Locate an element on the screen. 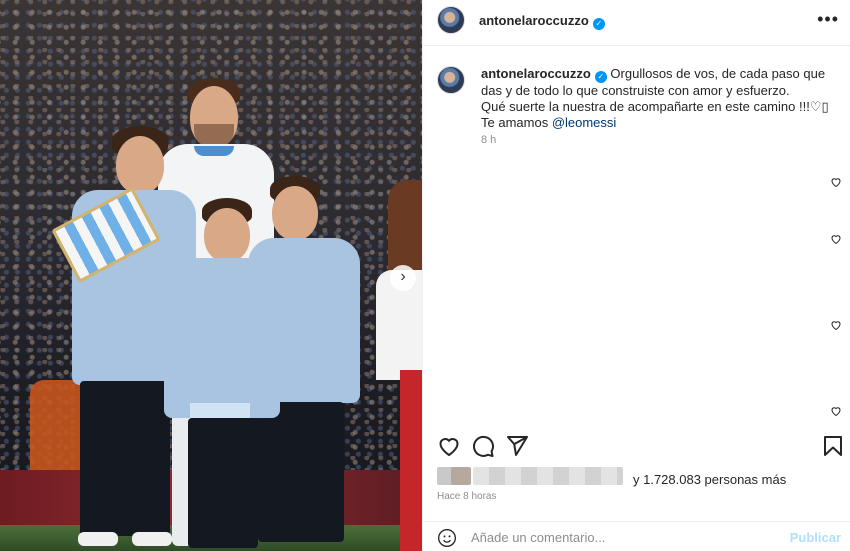 This screenshot has width=850, height=551. emoji-icon is located at coordinates (447, 538).